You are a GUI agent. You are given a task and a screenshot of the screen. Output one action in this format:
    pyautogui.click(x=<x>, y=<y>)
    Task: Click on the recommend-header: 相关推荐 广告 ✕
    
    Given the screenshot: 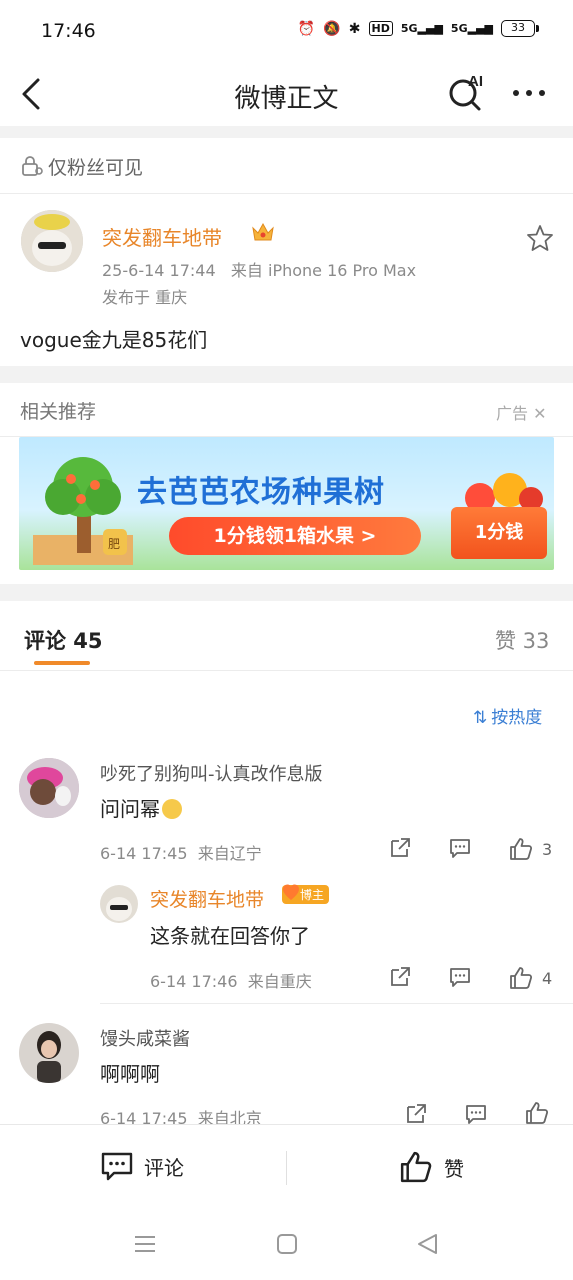 What is the action you would take?
    pyautogui.click(x=286, y=410)
    